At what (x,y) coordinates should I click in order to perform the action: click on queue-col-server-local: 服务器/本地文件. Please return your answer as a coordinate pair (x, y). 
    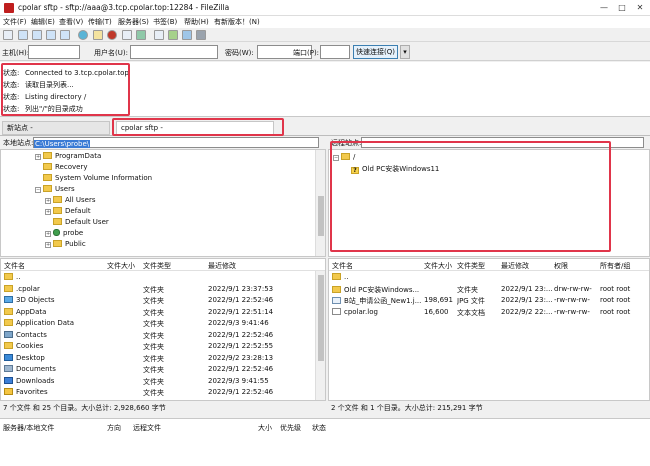
    Looking at the image, I should click on (28, 428).